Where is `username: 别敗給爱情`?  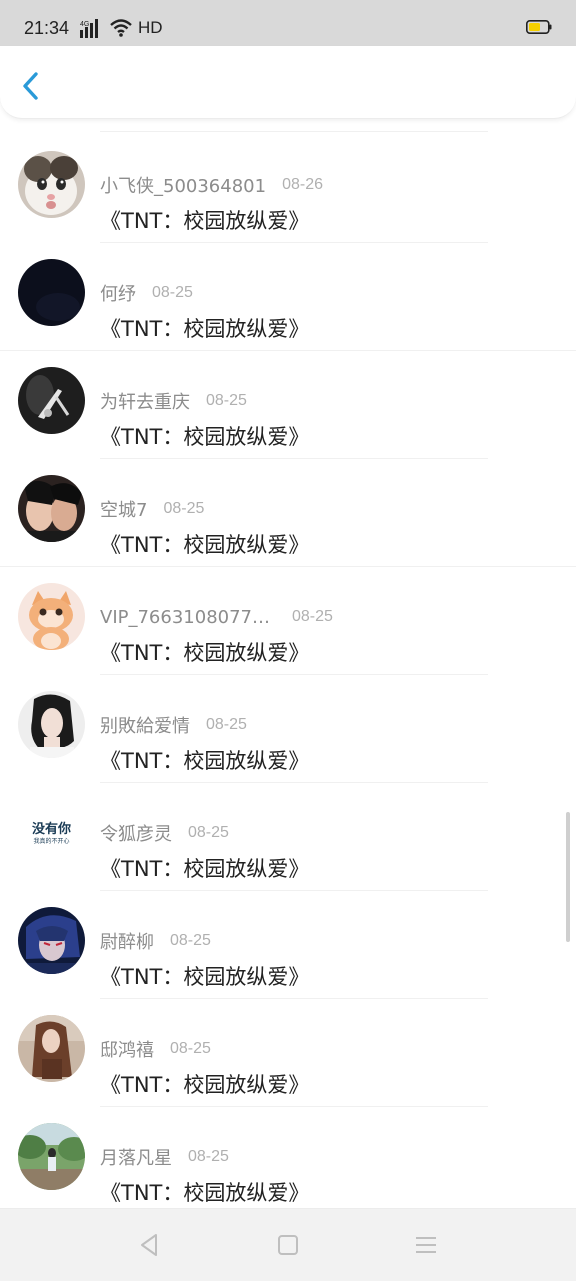 username: 别敗給爱情 is located at coordinates (145, 725).